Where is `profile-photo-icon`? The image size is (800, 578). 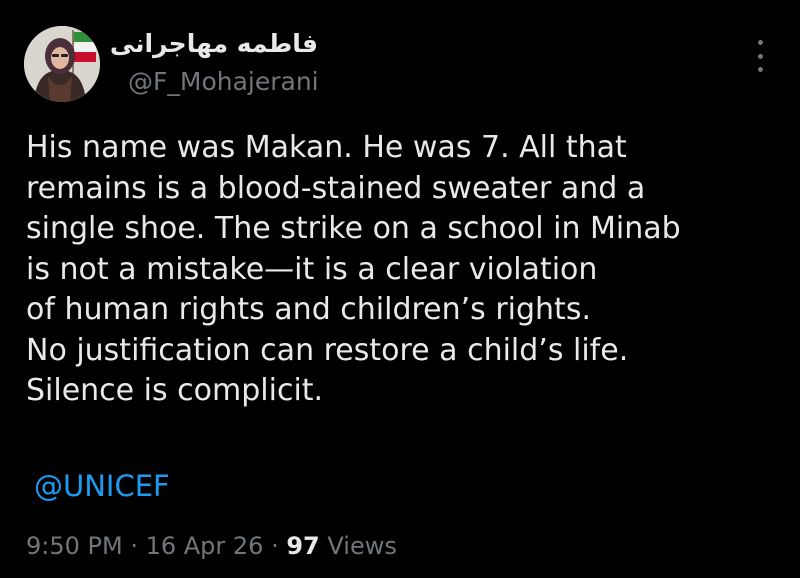 profile-photo-icon is located at coordinates (62, 64).